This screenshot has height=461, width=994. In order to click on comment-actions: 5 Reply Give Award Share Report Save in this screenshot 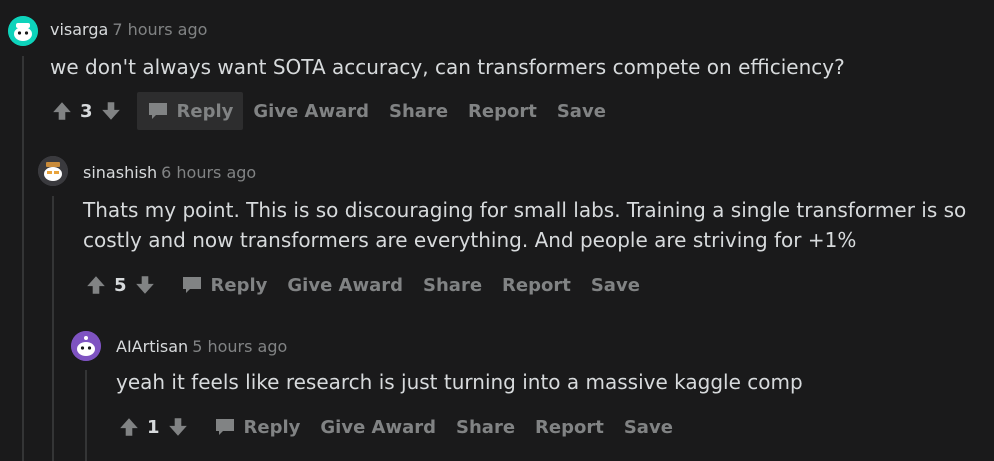, I will do `click(367, 285)`.